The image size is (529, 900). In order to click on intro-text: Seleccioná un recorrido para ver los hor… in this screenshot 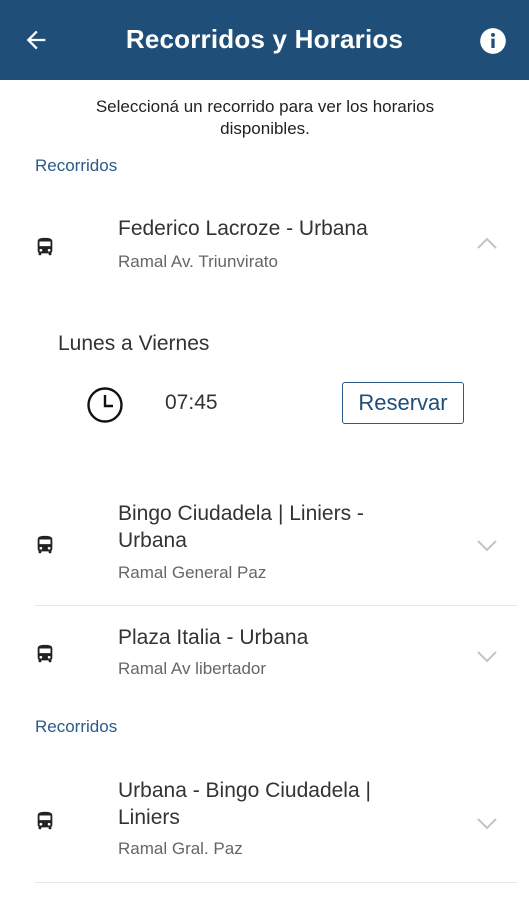, I will do `click(265, 118)`.